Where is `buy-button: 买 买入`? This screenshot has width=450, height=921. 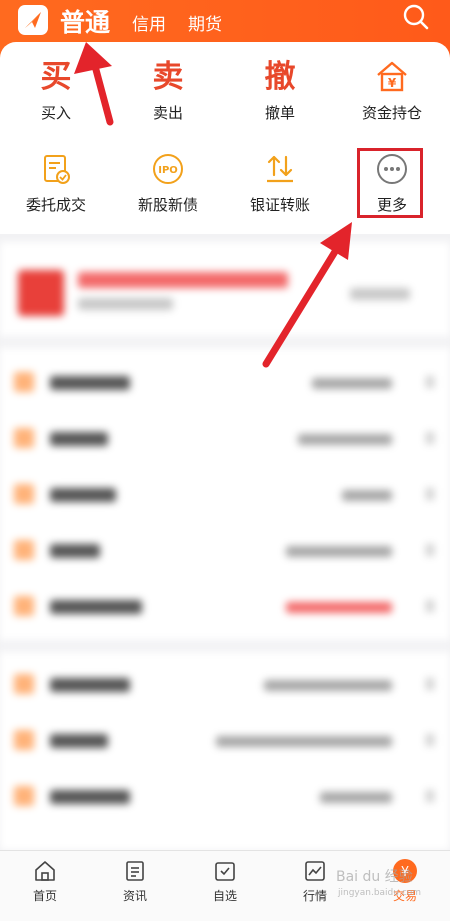
buy-button: 买 买入 is located at coordinates (56, 90).